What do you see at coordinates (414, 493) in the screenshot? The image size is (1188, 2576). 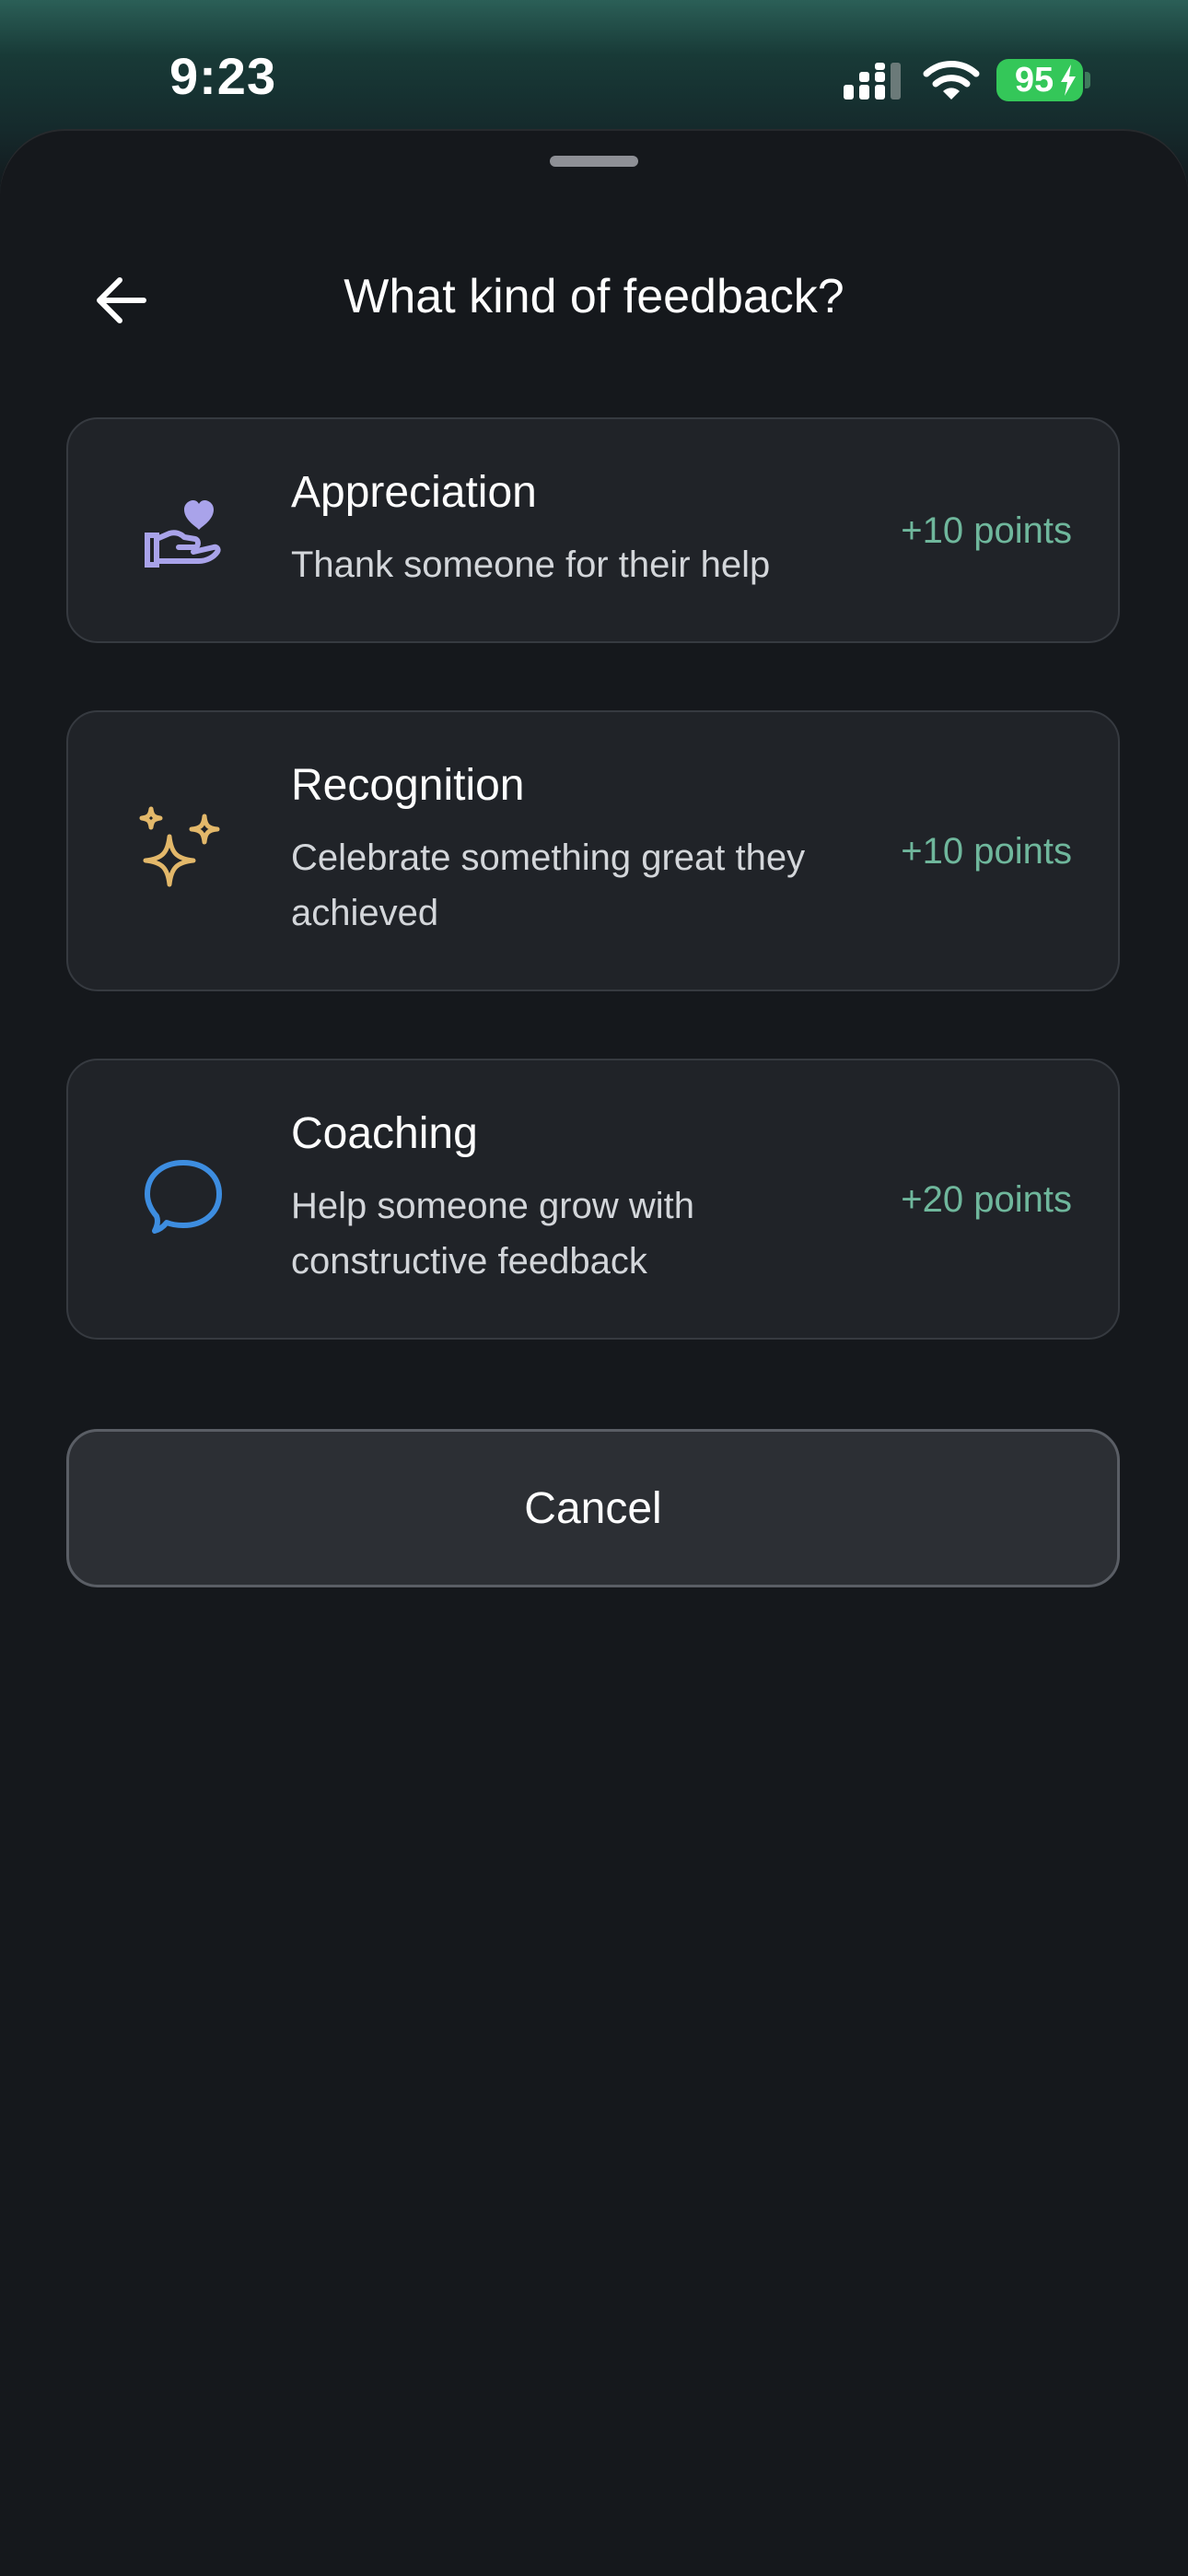 I see `option-title: Appreciation` at bounding box center [414, 493].